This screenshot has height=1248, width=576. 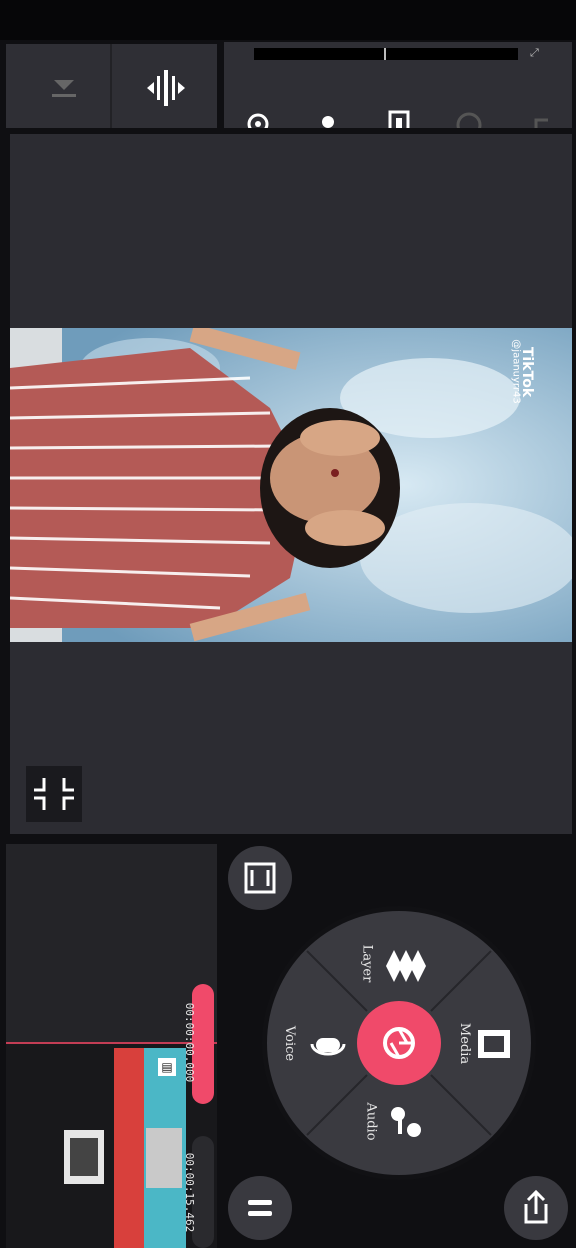 What do you see at coordinates (288, 20) in the screenshot?
I see `top-bar` at bounding box center [288, 20].